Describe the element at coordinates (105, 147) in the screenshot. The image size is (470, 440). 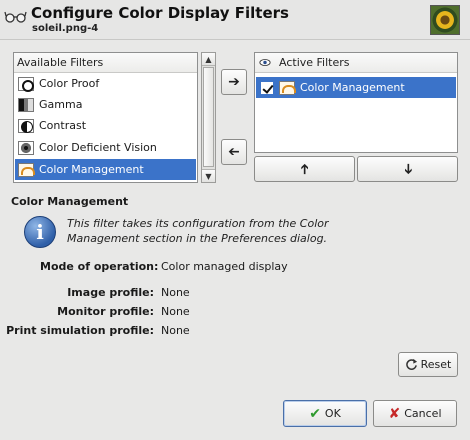
I see `list-item-color-deficient-vision: Color Deficient Vision` at that location.